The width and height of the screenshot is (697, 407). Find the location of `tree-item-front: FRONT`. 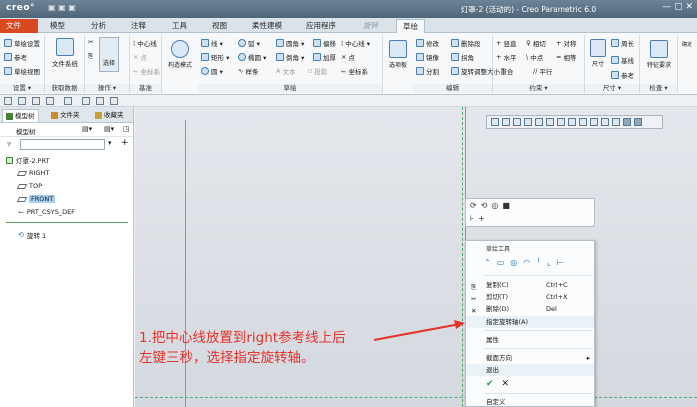

tree-item-front: FRONT is located at coordinates (36, 199).